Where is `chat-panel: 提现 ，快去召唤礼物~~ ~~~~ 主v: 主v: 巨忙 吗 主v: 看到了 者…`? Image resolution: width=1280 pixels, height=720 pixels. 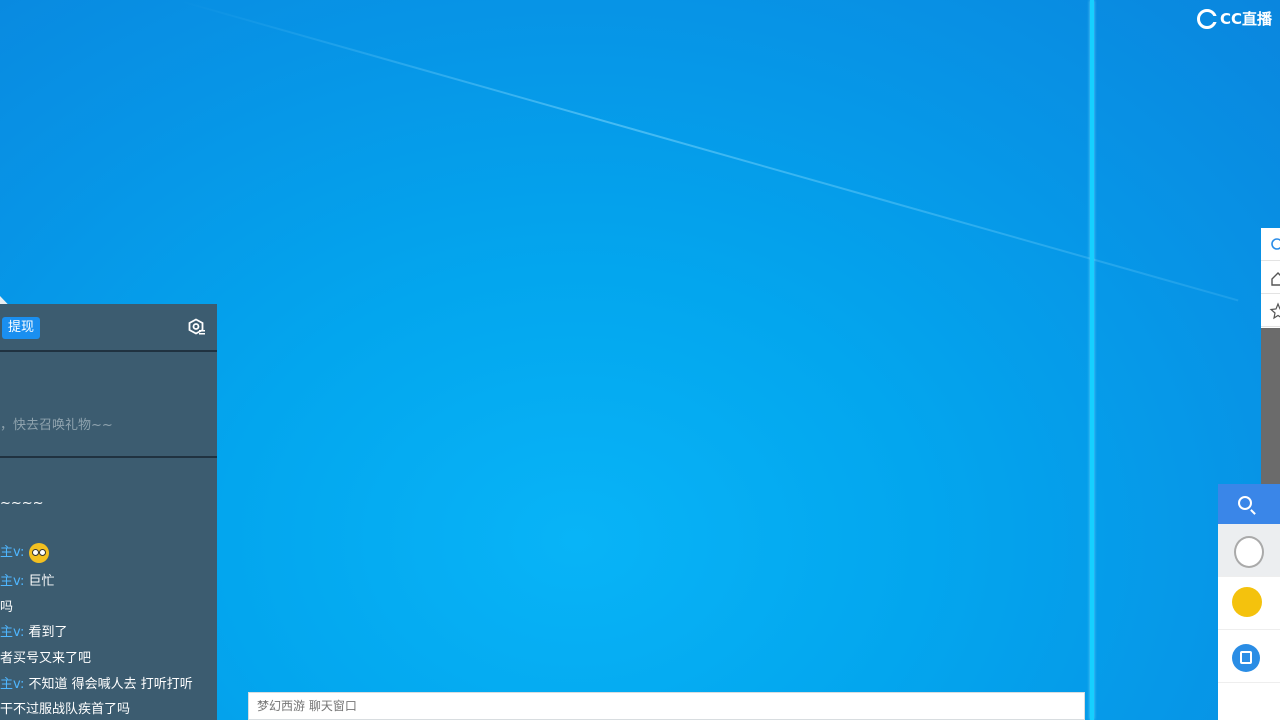 chat-panel: 提现 ，快去召唤礼物~~ ~~~~ 主v: 主v: 巨忙 吗 主v: 看到了 者… is located at coordinates (108, 512).